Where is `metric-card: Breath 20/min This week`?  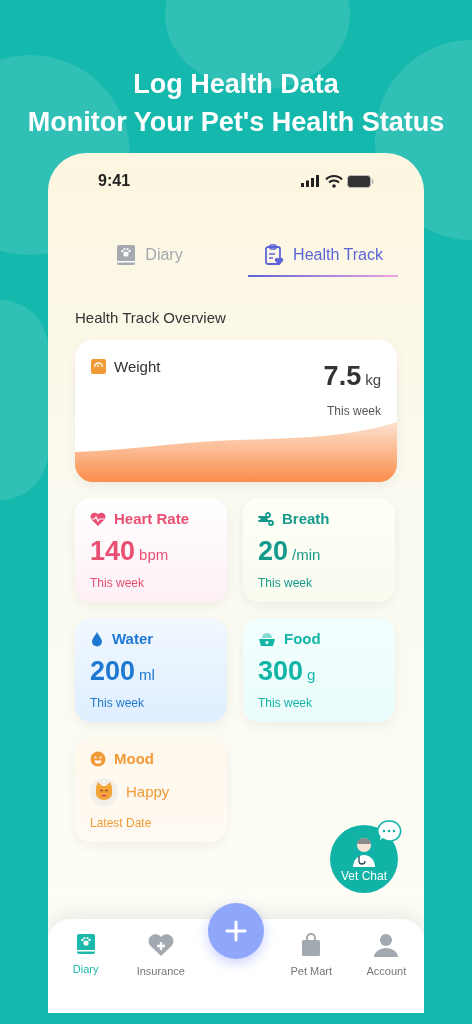 metric-card: Breath 20/min This week is located at coordinates (319, 549).